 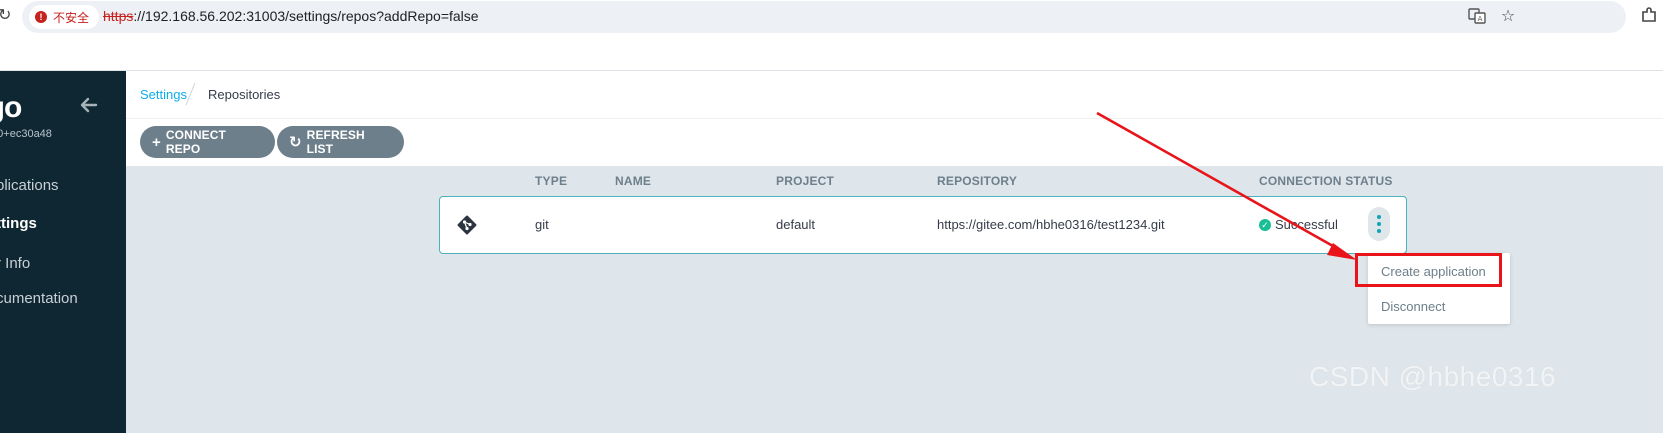 What do you see at coordinates (1433, 376) in the screenshot?
I see `watermark: CSDN @hbhe0316` at bounding box center [1433, 376].